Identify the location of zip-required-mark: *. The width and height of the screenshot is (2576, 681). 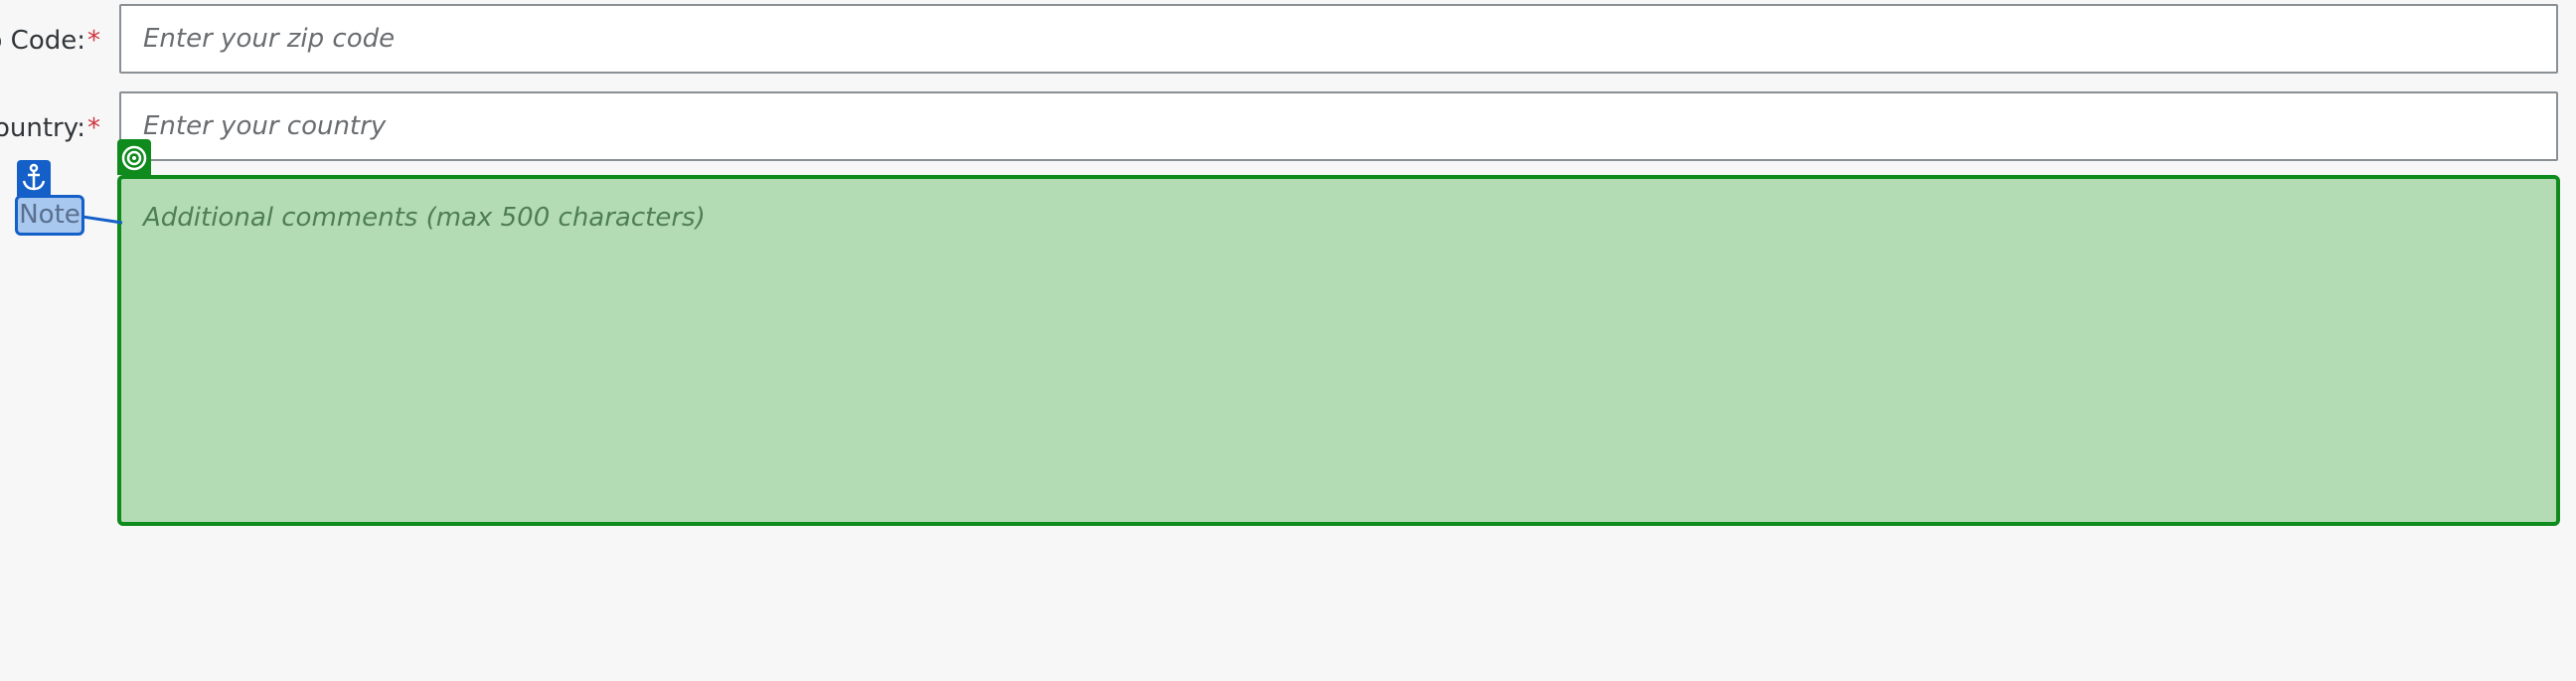
(93, 41).